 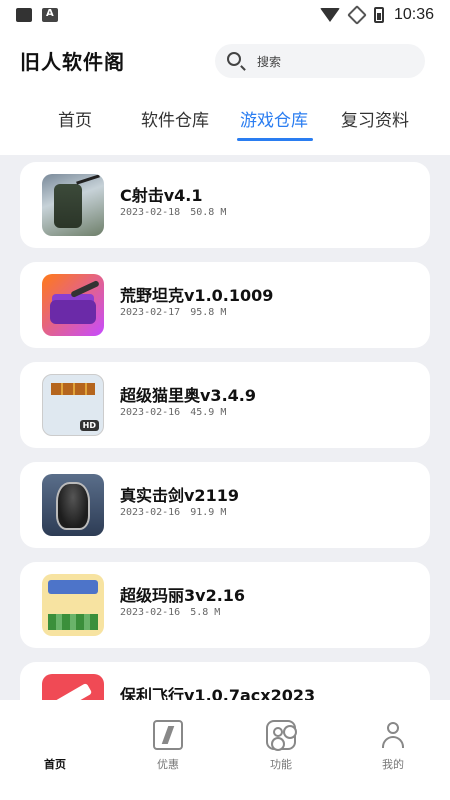 I want to click on nav-discounts: 优惠, so click(x=168, y=746).